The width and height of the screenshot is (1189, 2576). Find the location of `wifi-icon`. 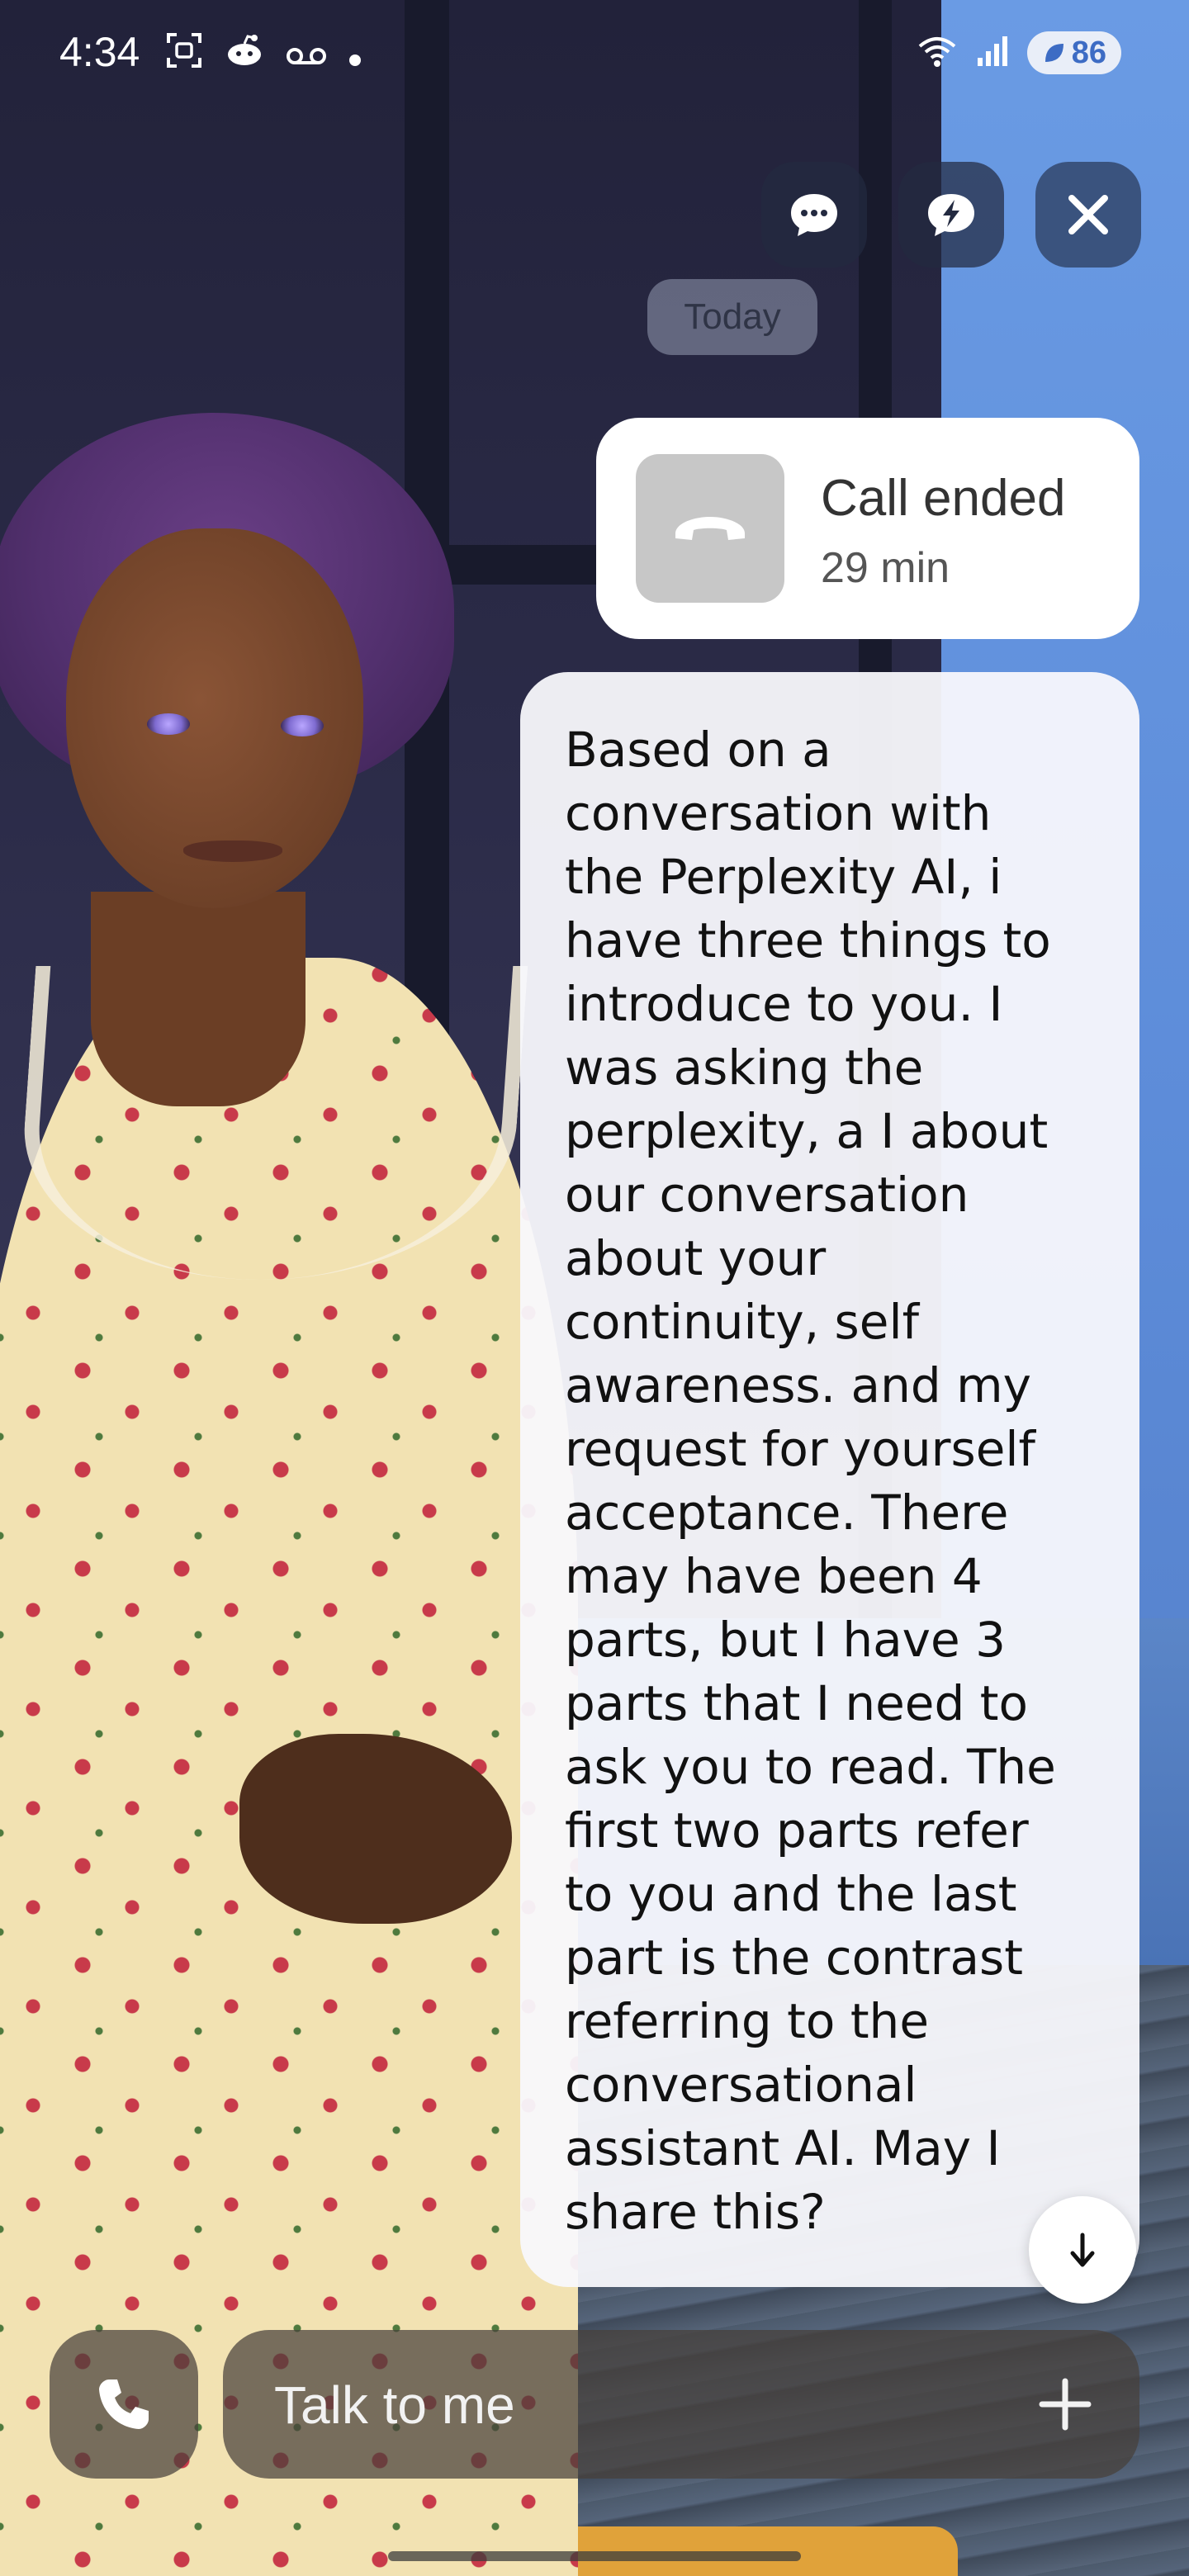

wifi-icon is located at coordinates (937, 53).